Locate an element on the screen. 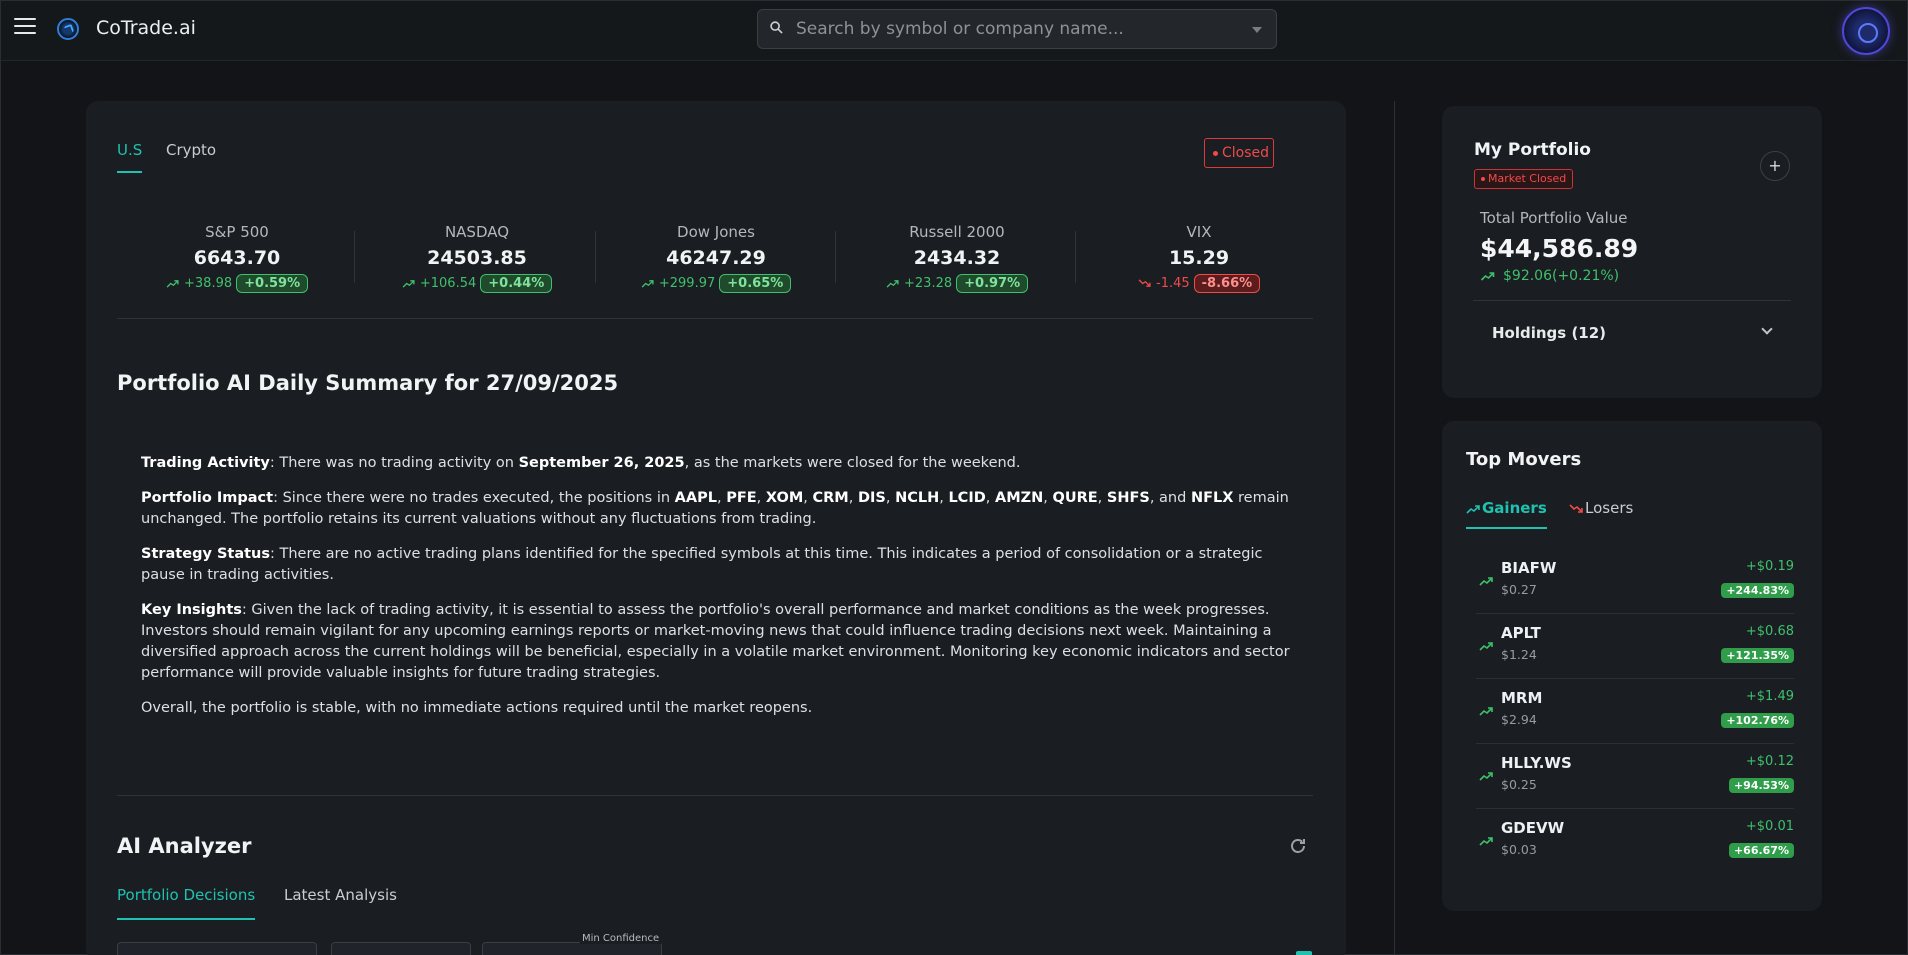 Image resolution: width=1908 pixels, height=955 pixels. index-change-pct: +0.44% is located at coordinates (516, 283).